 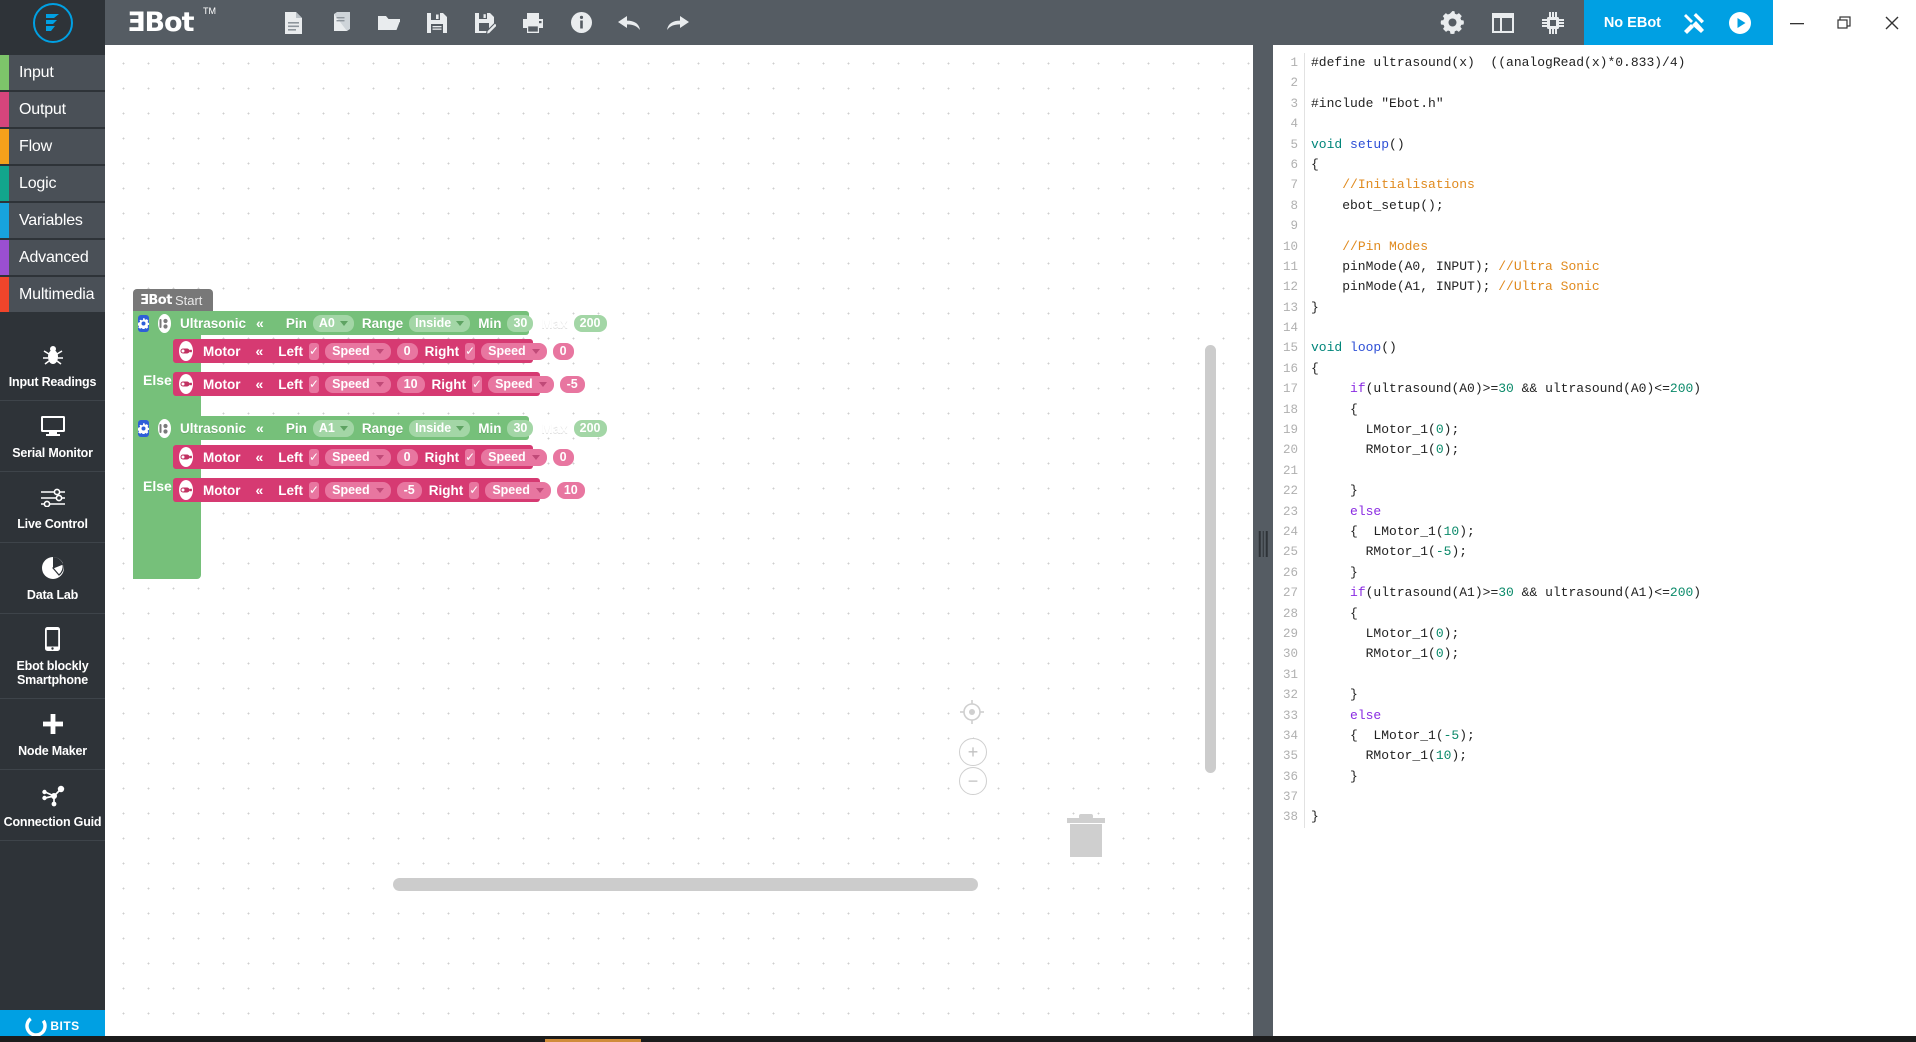 I want to click on print-icon, so click(x=533, y=23).